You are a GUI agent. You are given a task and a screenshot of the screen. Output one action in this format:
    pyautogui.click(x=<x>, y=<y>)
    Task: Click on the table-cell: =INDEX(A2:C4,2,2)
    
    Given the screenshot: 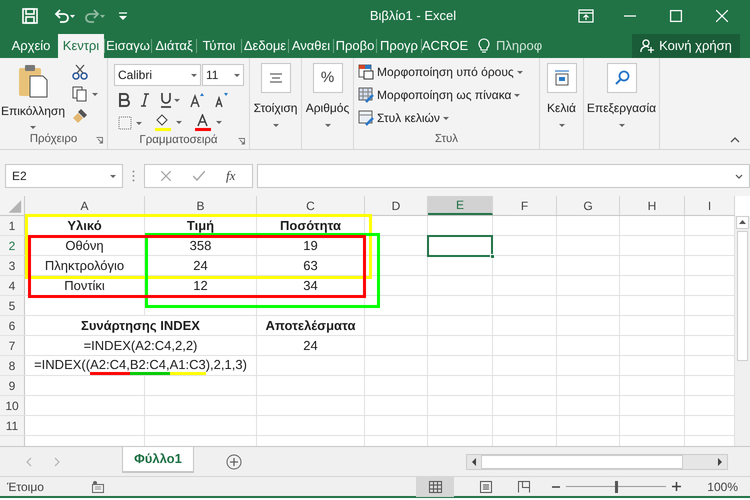 What is the action you would take?
    pyautogui.click(x=141, y=345)
    